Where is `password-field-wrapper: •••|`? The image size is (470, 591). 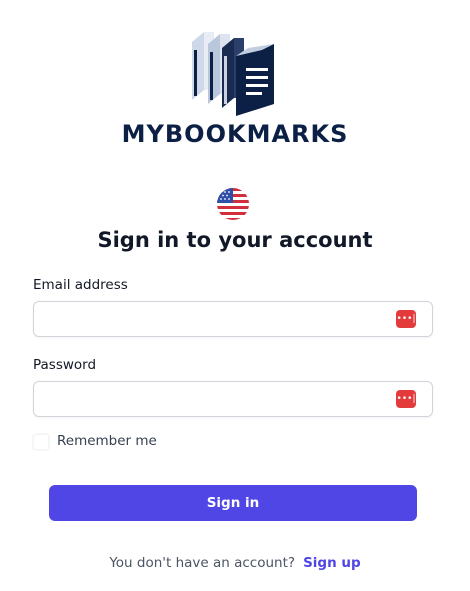 password-field-wrapper: •••| is located at coordinates (233, 399).